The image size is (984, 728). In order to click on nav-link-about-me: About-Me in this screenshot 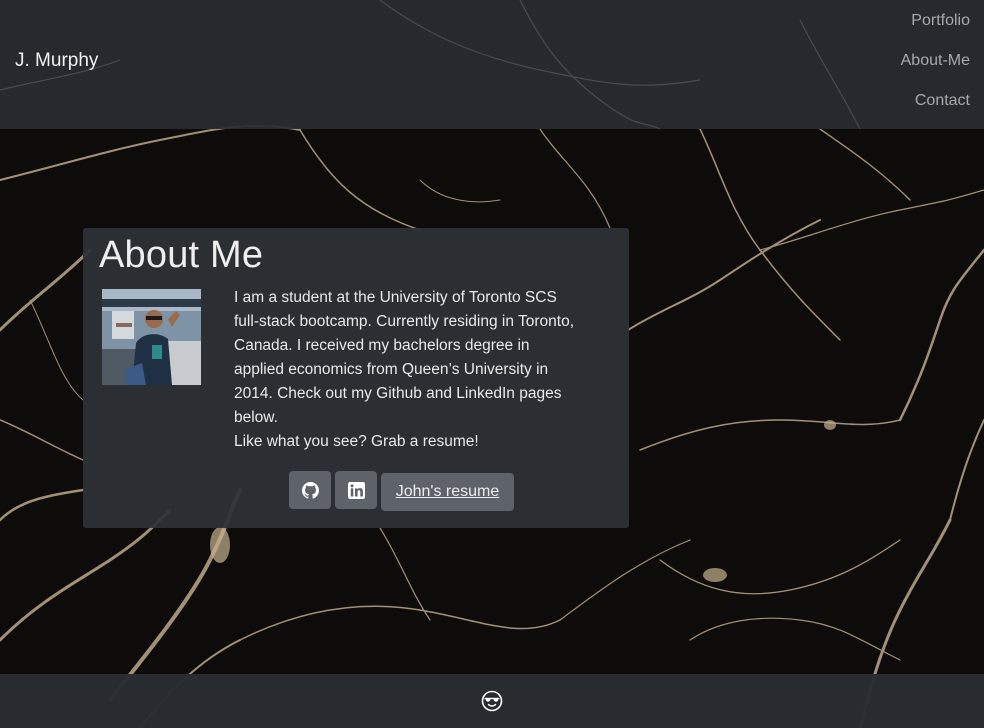, I will do `click(935, 60)`.